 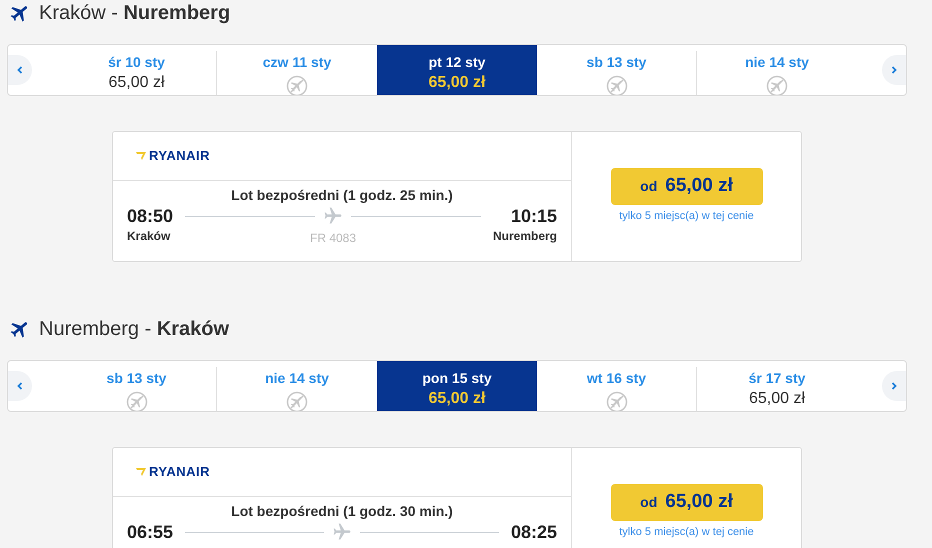 I want to click on departure-city: Kraków, so click(x=148, y=236).